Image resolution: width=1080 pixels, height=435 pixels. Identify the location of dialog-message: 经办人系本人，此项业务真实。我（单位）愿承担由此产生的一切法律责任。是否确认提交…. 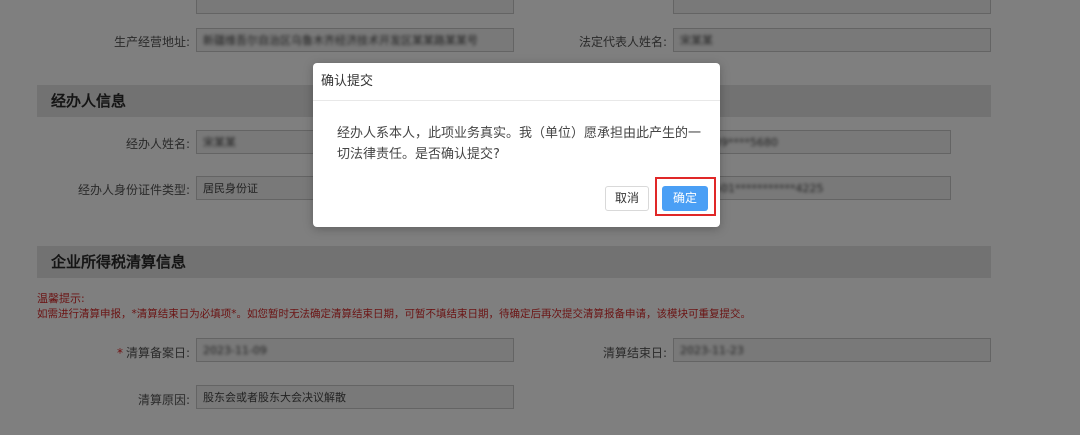
(519, 144).